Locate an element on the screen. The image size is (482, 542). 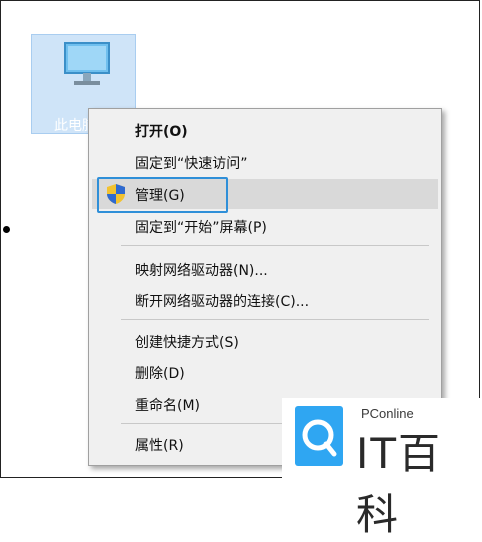
menu-item-label: 删除(D) is located at coordinates (160, 374).